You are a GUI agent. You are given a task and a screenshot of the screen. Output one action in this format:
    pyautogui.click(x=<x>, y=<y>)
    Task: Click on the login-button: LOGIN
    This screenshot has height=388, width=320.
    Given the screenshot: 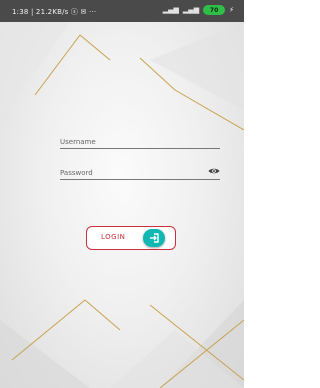 What is the action you would take?
    pyautogui.click(x=131, y=238)
    